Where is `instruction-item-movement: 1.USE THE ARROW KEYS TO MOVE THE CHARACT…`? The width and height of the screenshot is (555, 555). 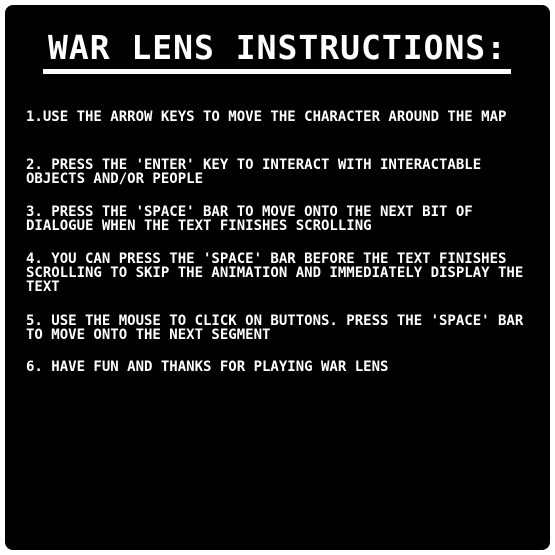
instruction-item-movement: 1.USE THE ARROW KEYS TO MOVE THE CHARACT… is located at coordinates (266, 117).